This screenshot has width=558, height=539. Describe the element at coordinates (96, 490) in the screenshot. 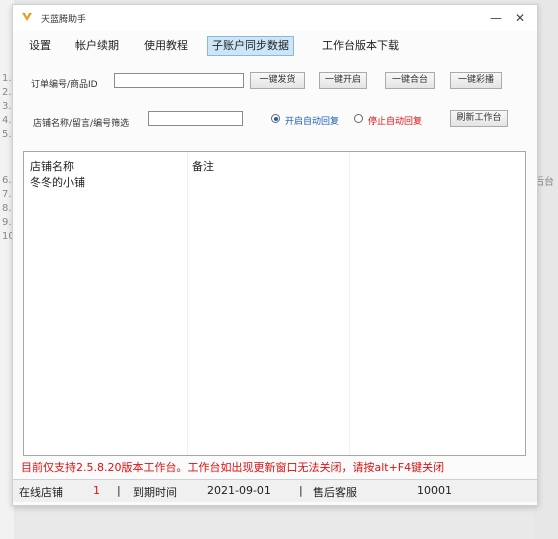

I see `online-shops-count: 1` at that location.